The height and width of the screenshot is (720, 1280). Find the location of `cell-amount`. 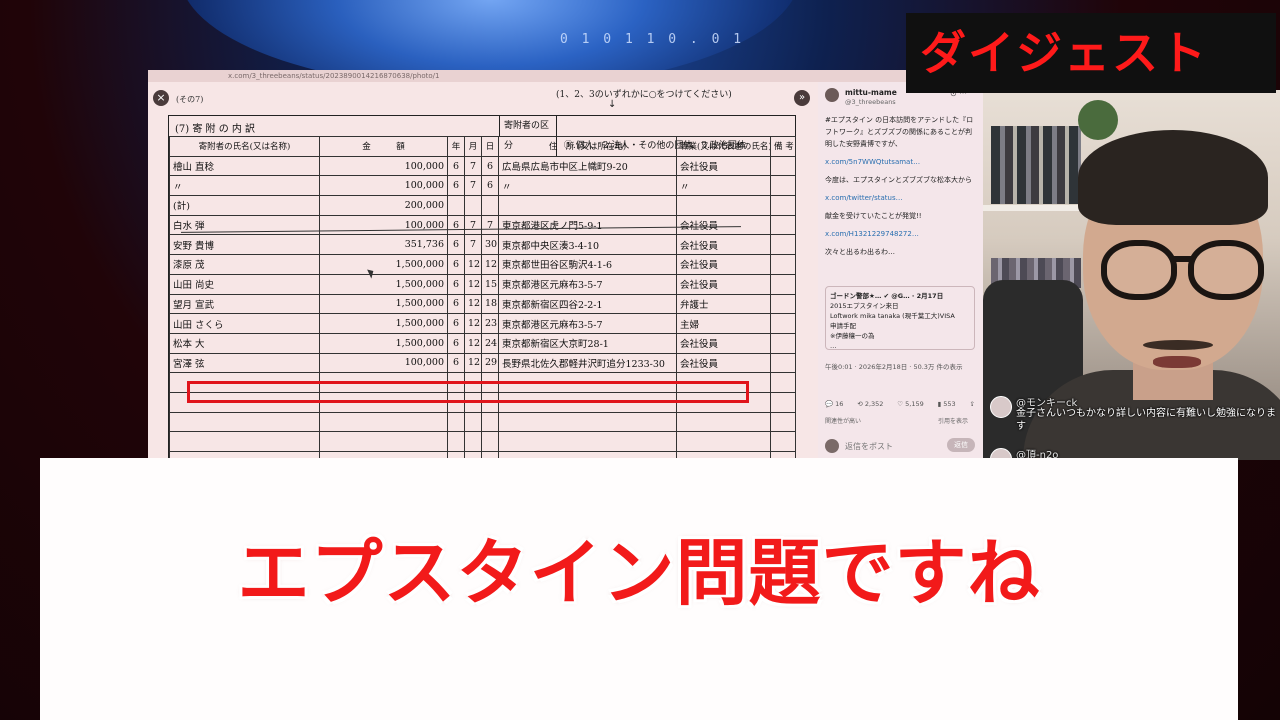

cell-amount is located at coordinates (383, 441).